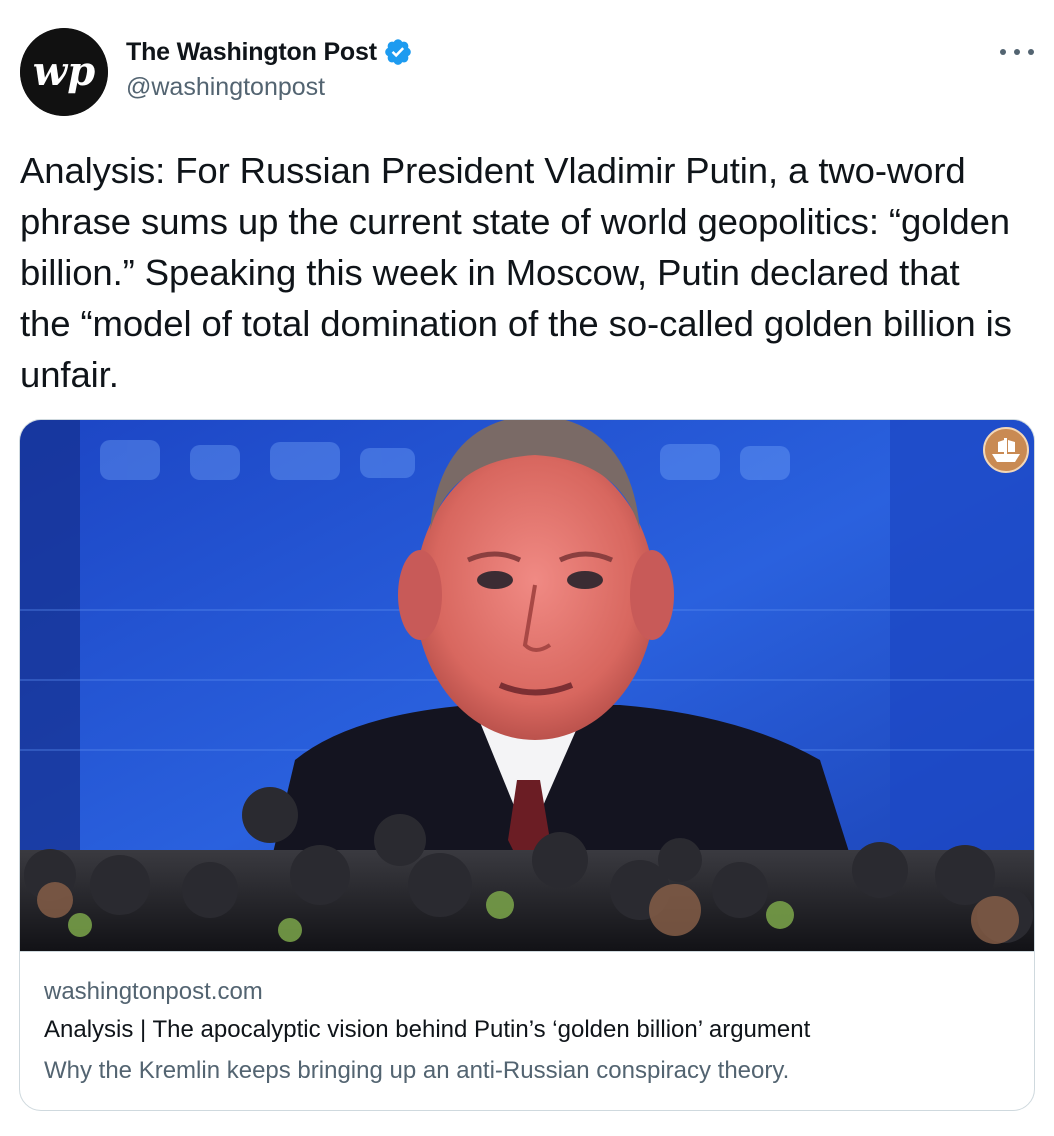 This screenshot has height=1136, width=1054. I want to click on card-domain: washingtonpost.com, so click(153, 991).